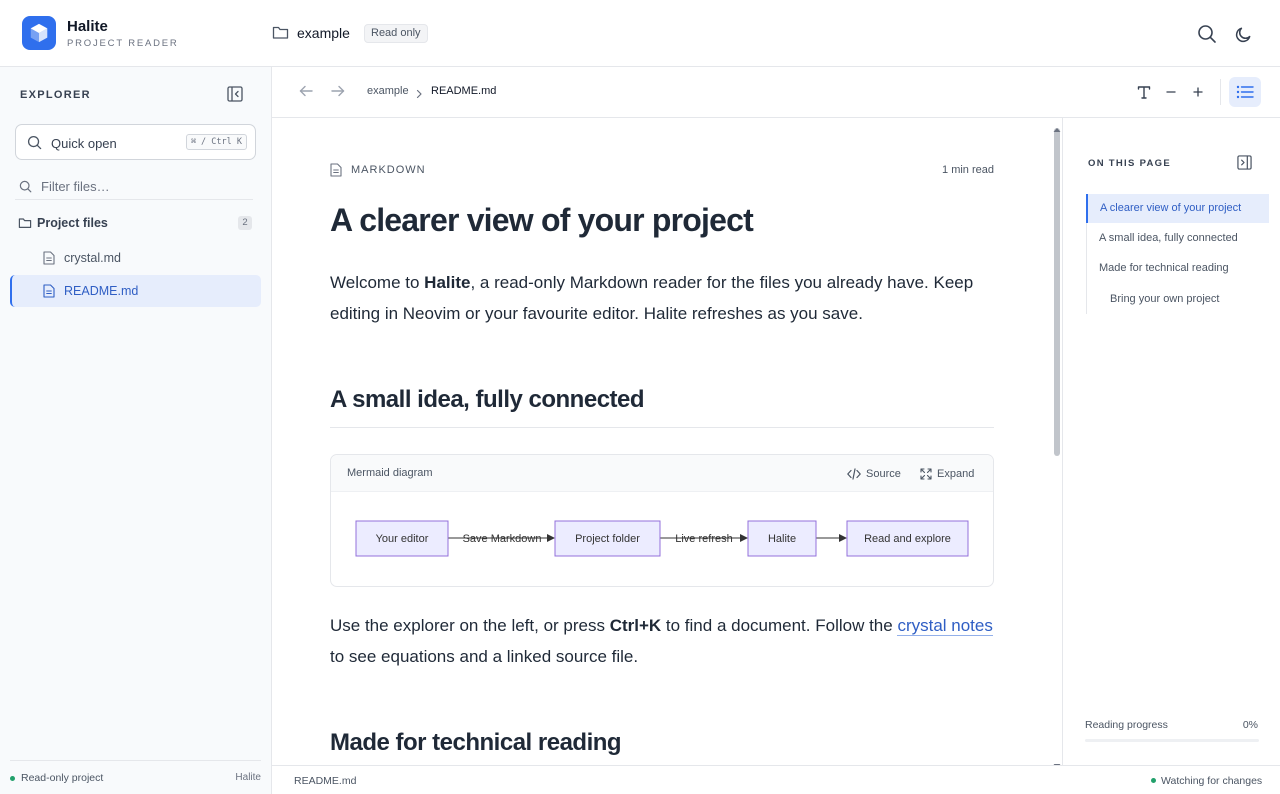  What do you see at coordinates (336, 172) in the screenshot?
I see `document-icon` at bounding box center [336, 172].